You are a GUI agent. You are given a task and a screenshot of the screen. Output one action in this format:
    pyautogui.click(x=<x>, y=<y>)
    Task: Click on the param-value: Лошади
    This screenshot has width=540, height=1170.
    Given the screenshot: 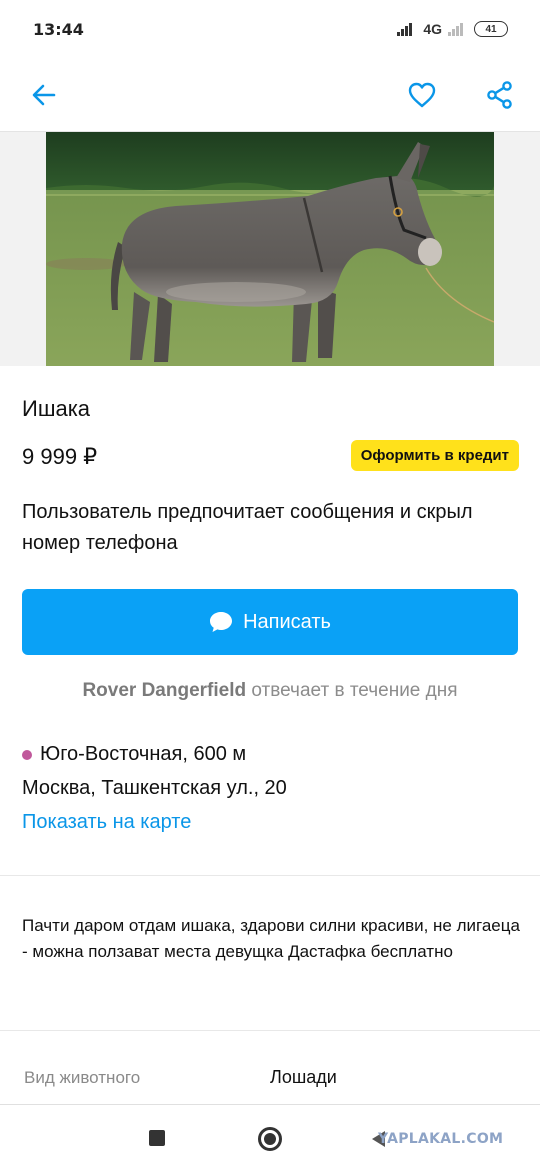 What is the action you would take?
    pyautogui.click(x=303, y=1077)
    